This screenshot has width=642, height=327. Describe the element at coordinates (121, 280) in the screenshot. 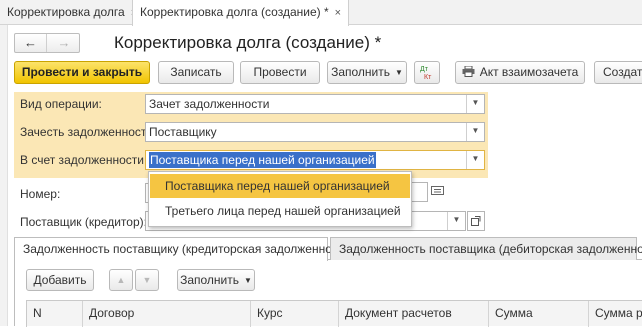

I see `move-up-icon: ▲` at that location.